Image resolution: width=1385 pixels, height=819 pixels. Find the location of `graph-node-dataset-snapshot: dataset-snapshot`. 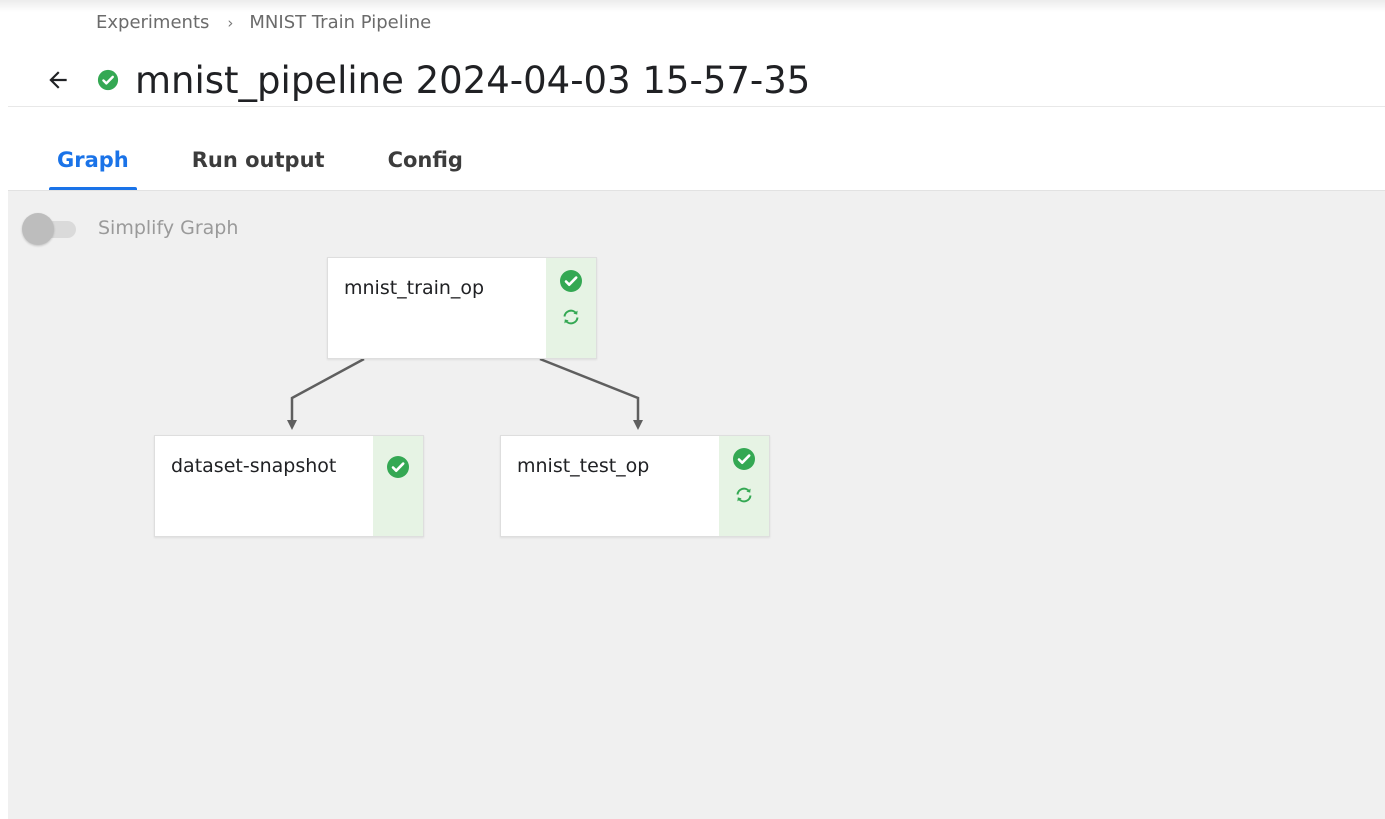

graph-node-dataset-snapshot: dataset-snapshot is located at coordinates (289, 486).